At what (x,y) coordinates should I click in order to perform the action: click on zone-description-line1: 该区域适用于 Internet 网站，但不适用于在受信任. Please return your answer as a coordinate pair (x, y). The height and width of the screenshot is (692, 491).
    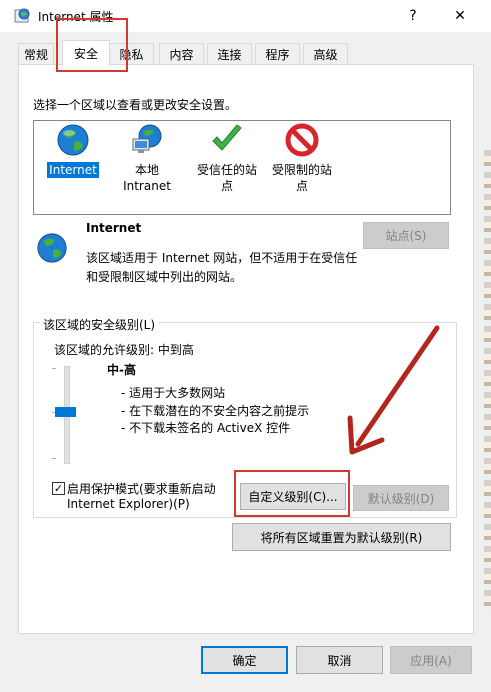
    Looking at the image, I should click on (222, 258).